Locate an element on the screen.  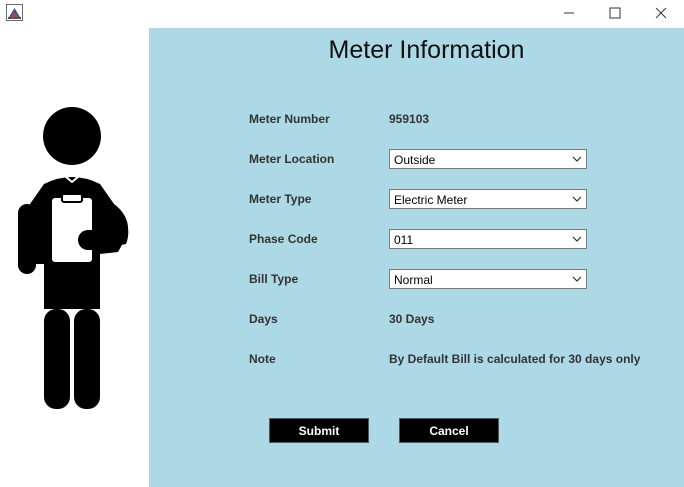
bill-type-selected: Normal is located at coordinates (413, 280).